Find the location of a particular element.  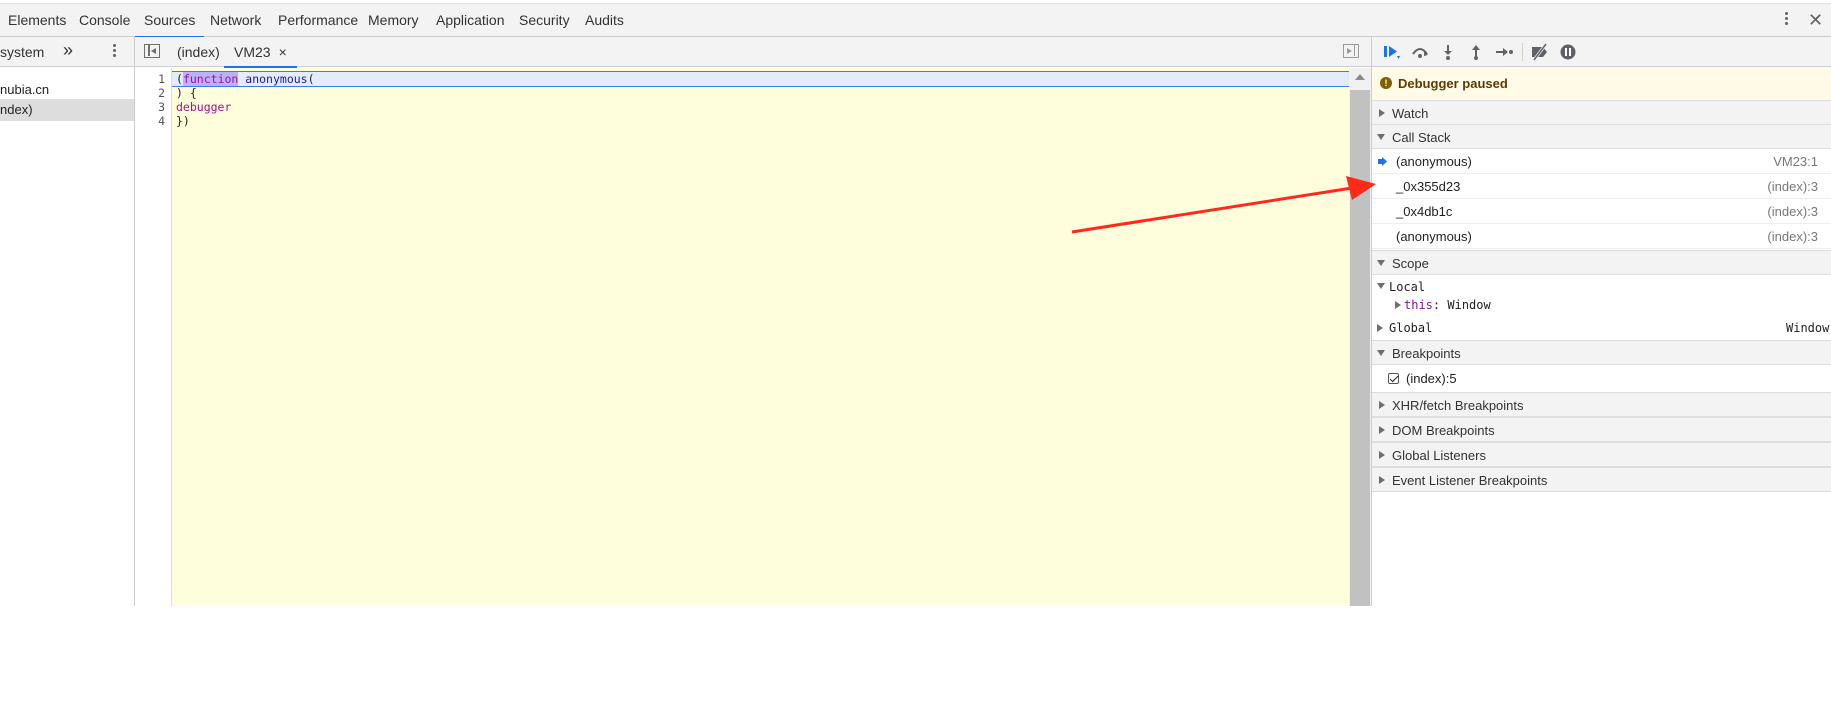

breakpoint-label: (index):5 is located at coordinates (1431, 378).